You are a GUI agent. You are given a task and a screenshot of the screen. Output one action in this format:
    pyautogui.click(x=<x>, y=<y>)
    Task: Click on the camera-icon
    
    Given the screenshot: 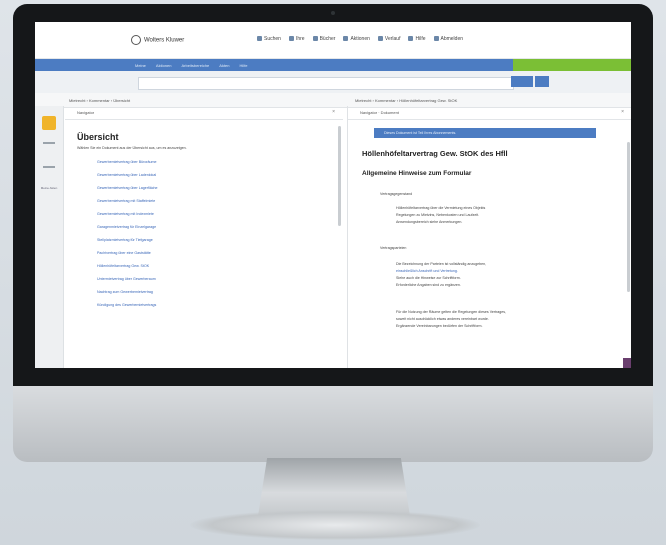 What is the action you would take?
    pyautogui.click(x=333, y=13)
    